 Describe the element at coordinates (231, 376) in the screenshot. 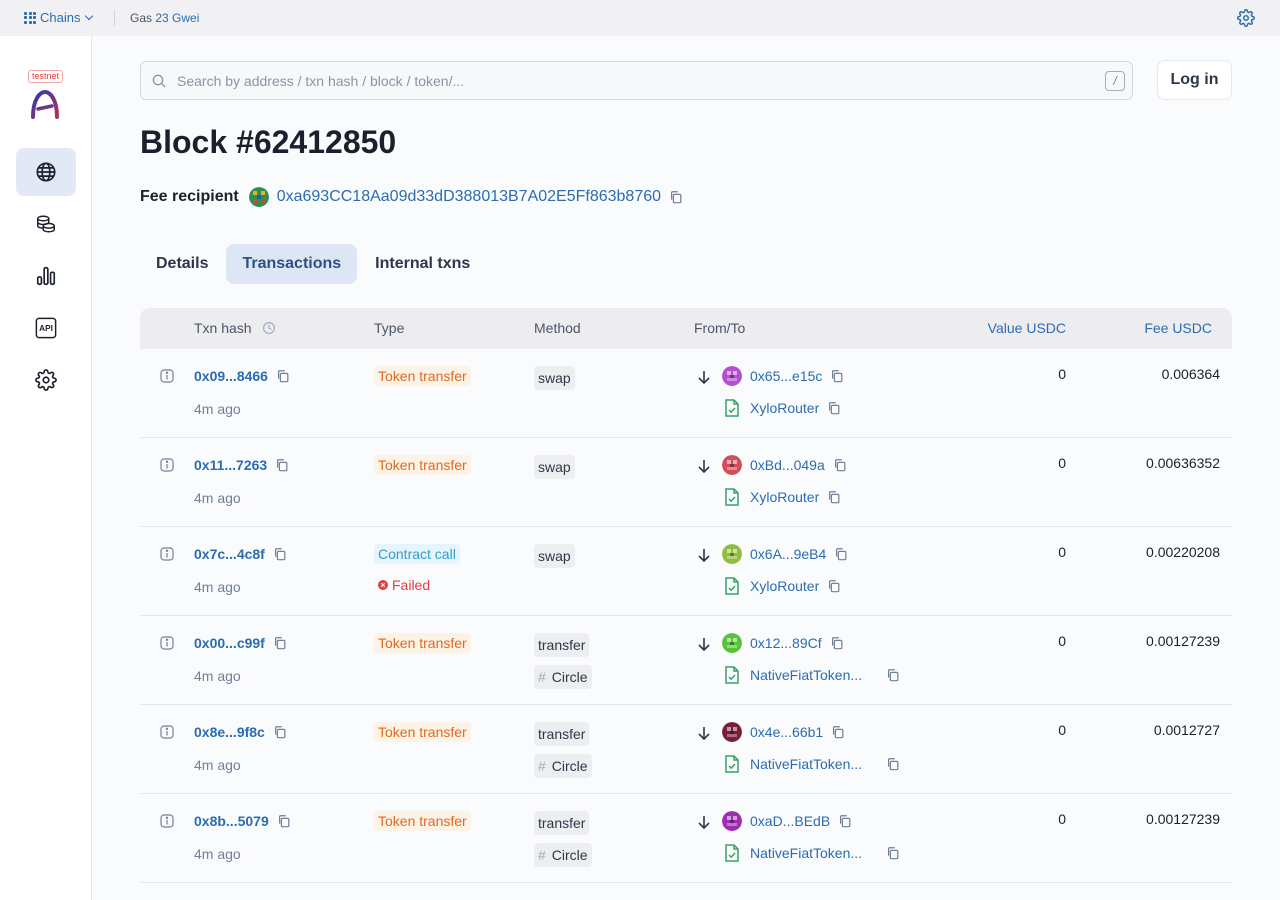

I see `txn-hash-link: 0x09...8466` at that location.